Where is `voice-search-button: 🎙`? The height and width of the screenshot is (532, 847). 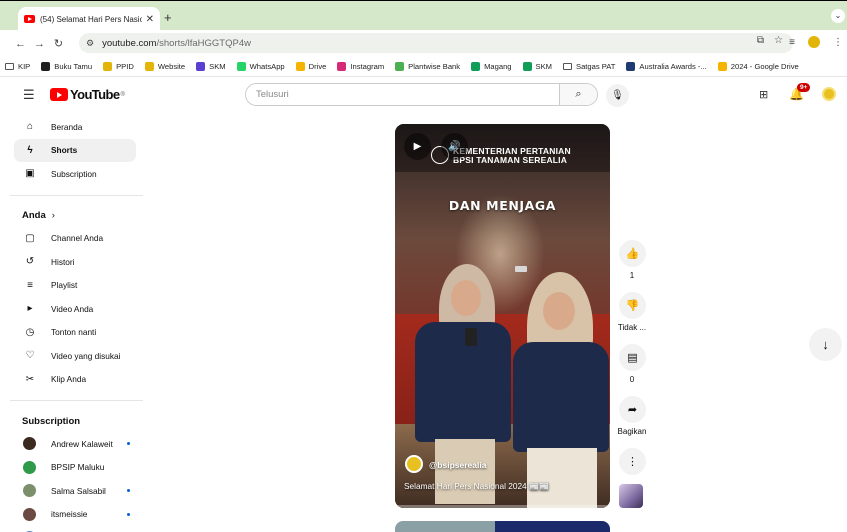
voice-search-button: 🎙 is located at coordinates (617, 95).